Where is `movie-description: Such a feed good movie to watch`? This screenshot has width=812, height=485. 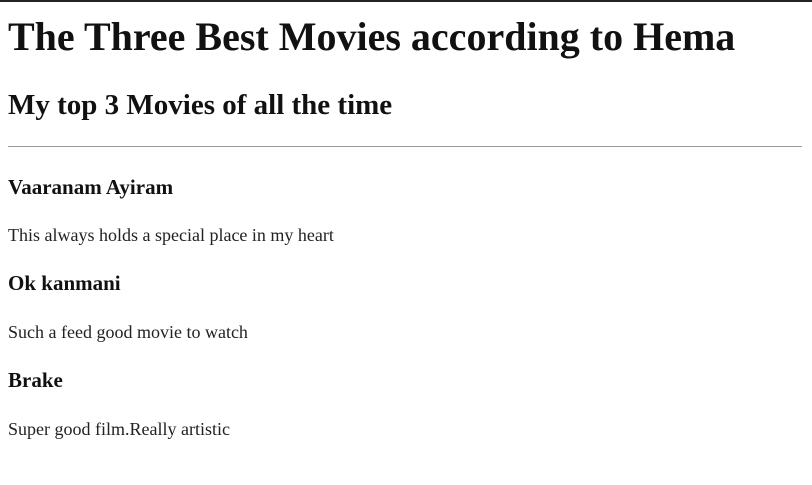
movie-description: Such a feed good movie to watch is located at coordinates (128, 332).